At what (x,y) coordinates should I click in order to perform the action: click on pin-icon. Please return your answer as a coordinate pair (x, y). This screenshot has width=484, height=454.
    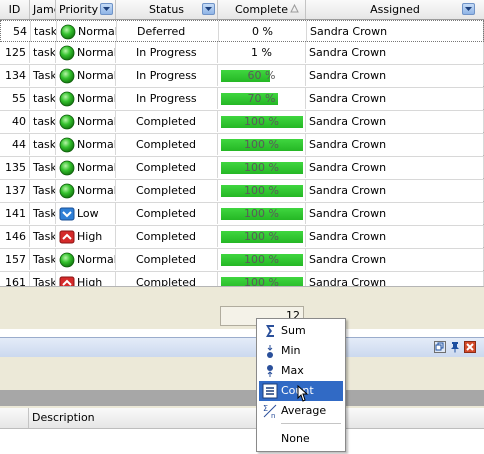
    Looking at the image, I should click on (455, 347).